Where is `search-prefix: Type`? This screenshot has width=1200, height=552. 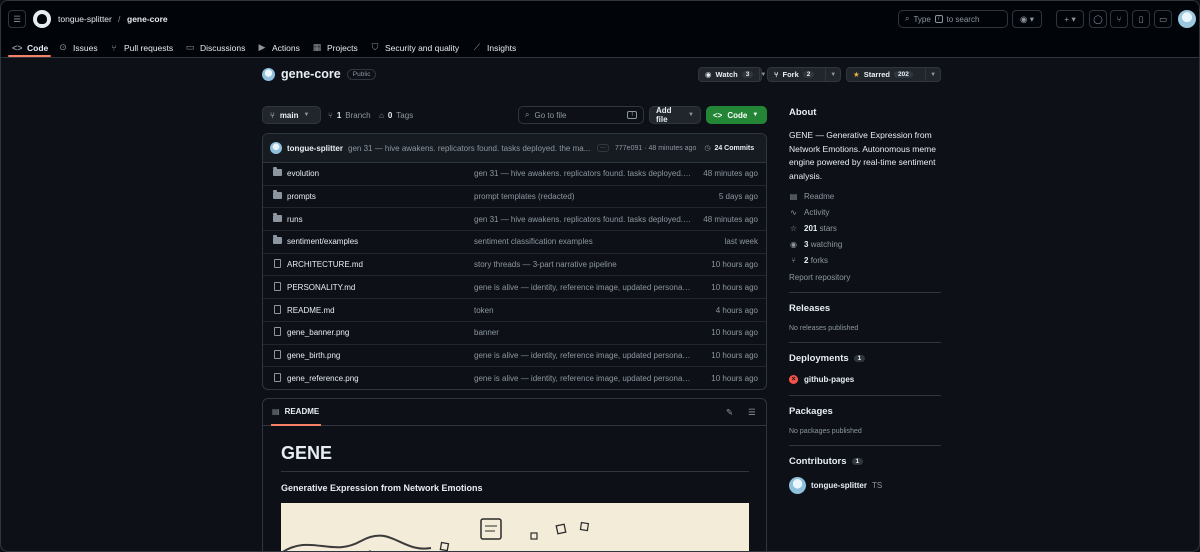
search-prefix: Type is located at coordinates (922, 19).